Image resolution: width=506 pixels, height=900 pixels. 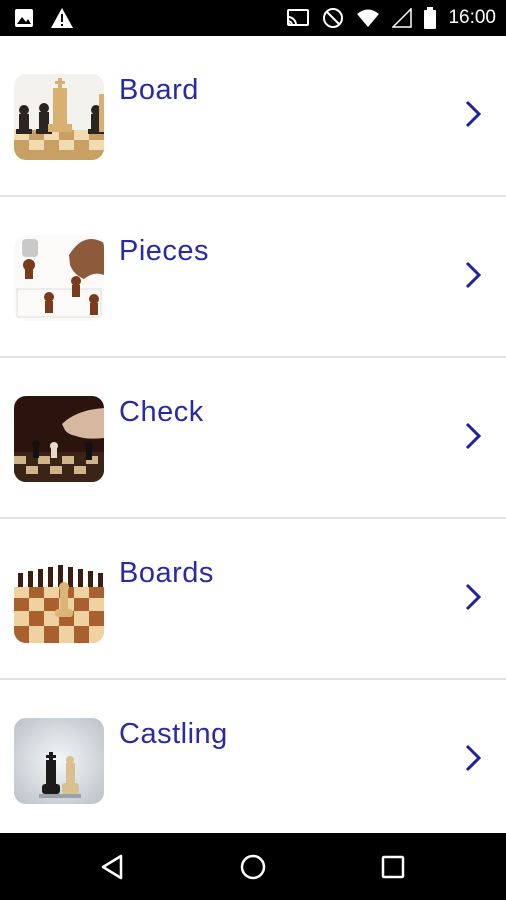 What do you see at coordinates (59, 278) in the screenshot?
I see `pieces-thumbnail` at bounding box center [59, 278].